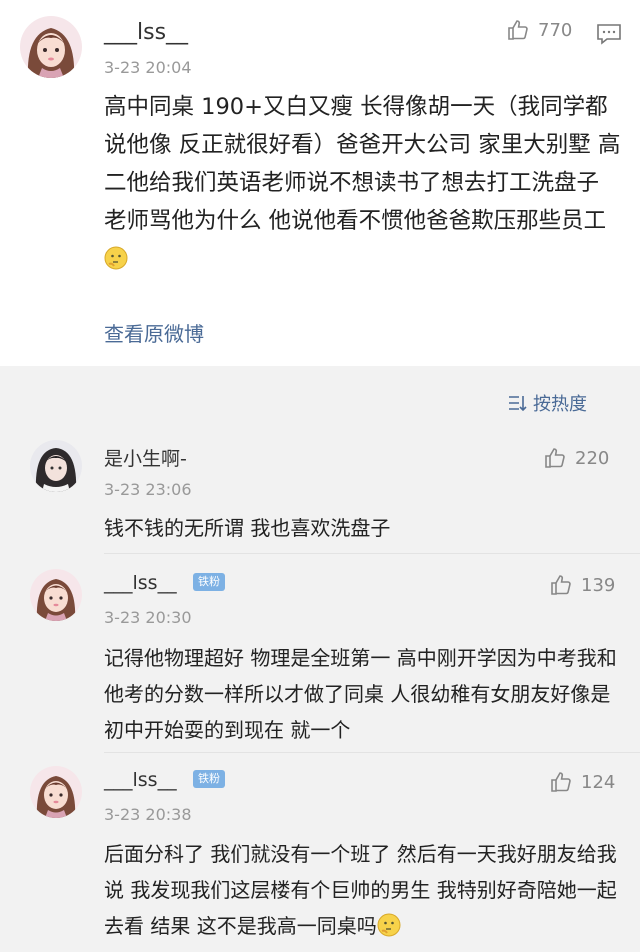 The width and height of the screenshot is (640, 952). Describe the element at coordinates (146, 32) in the screenshot. I see `post-username: ___lss__` at that location.